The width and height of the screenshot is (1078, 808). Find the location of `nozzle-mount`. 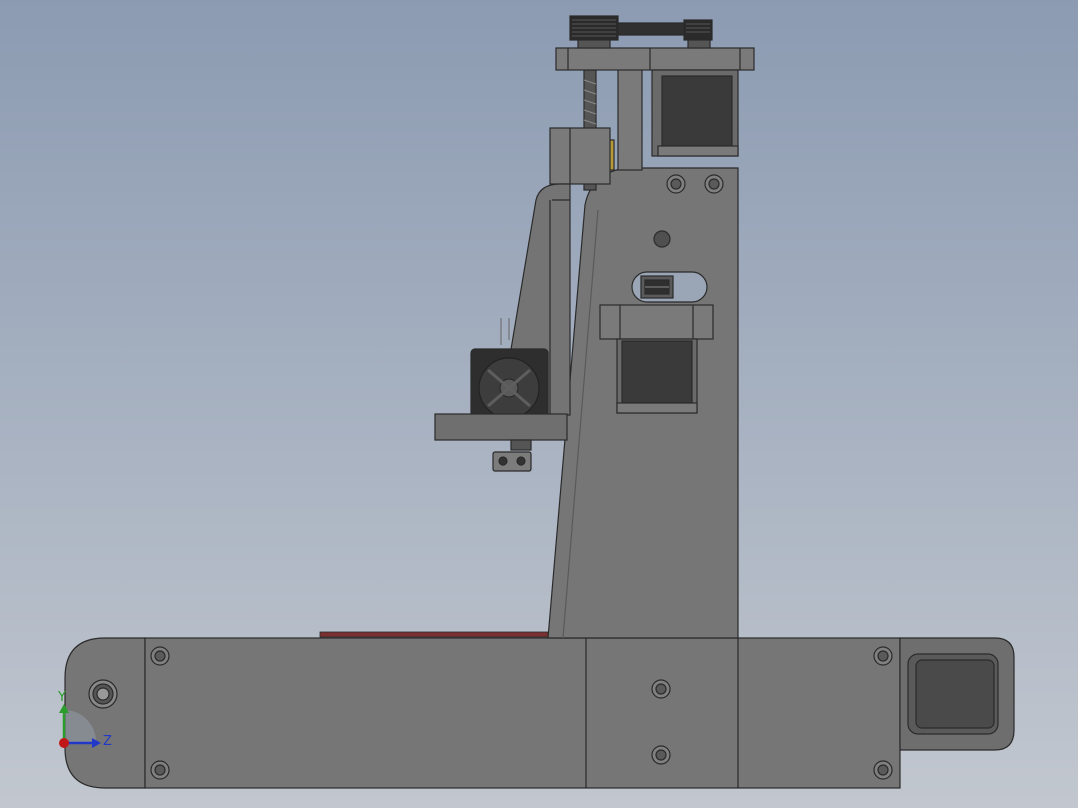

nozzle-mount is located at coordinates (521, 445).